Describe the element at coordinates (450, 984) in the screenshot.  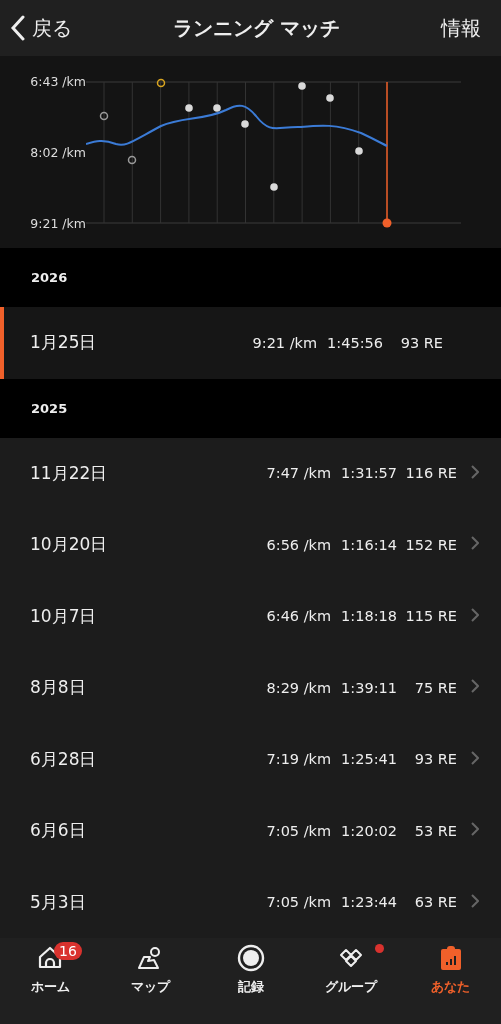
I see `tab-button: あなた` at that location.